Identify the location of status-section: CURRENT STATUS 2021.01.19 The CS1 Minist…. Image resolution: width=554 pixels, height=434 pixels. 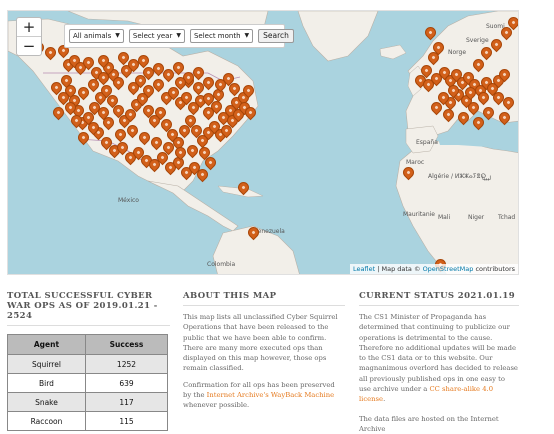
(439, 362).